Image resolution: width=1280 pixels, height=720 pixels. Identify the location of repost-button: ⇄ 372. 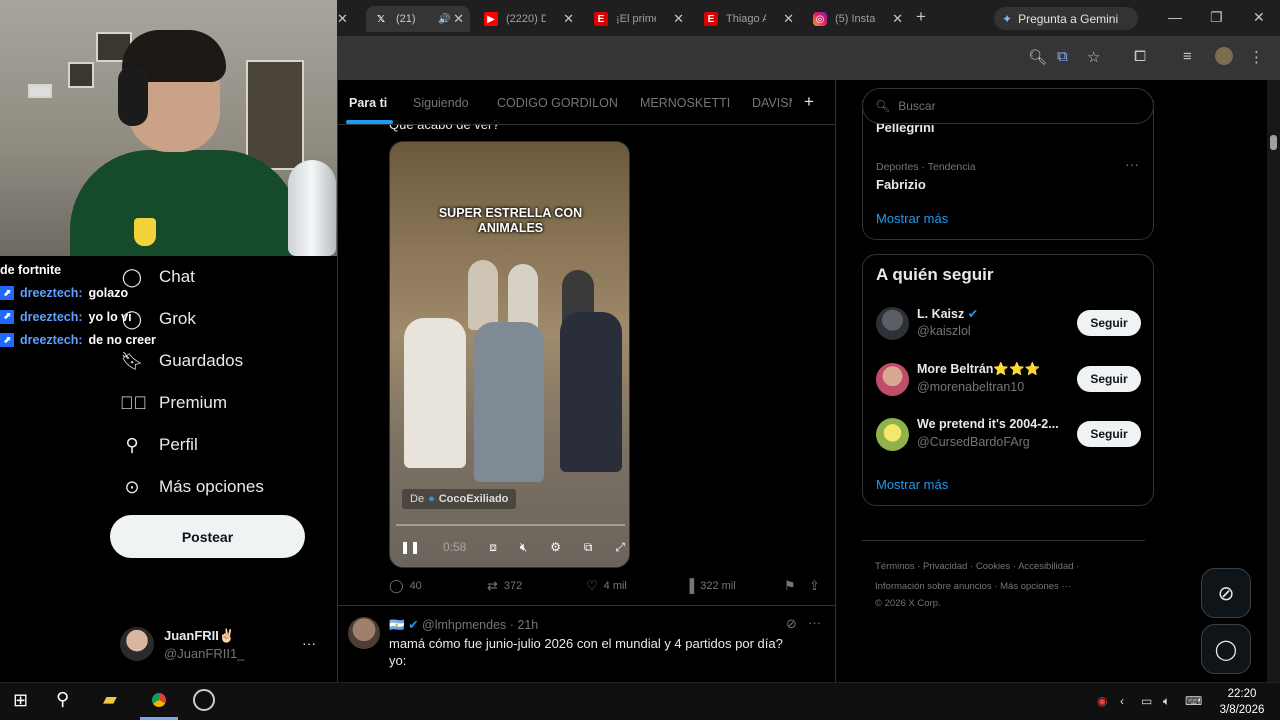
(504, 586).